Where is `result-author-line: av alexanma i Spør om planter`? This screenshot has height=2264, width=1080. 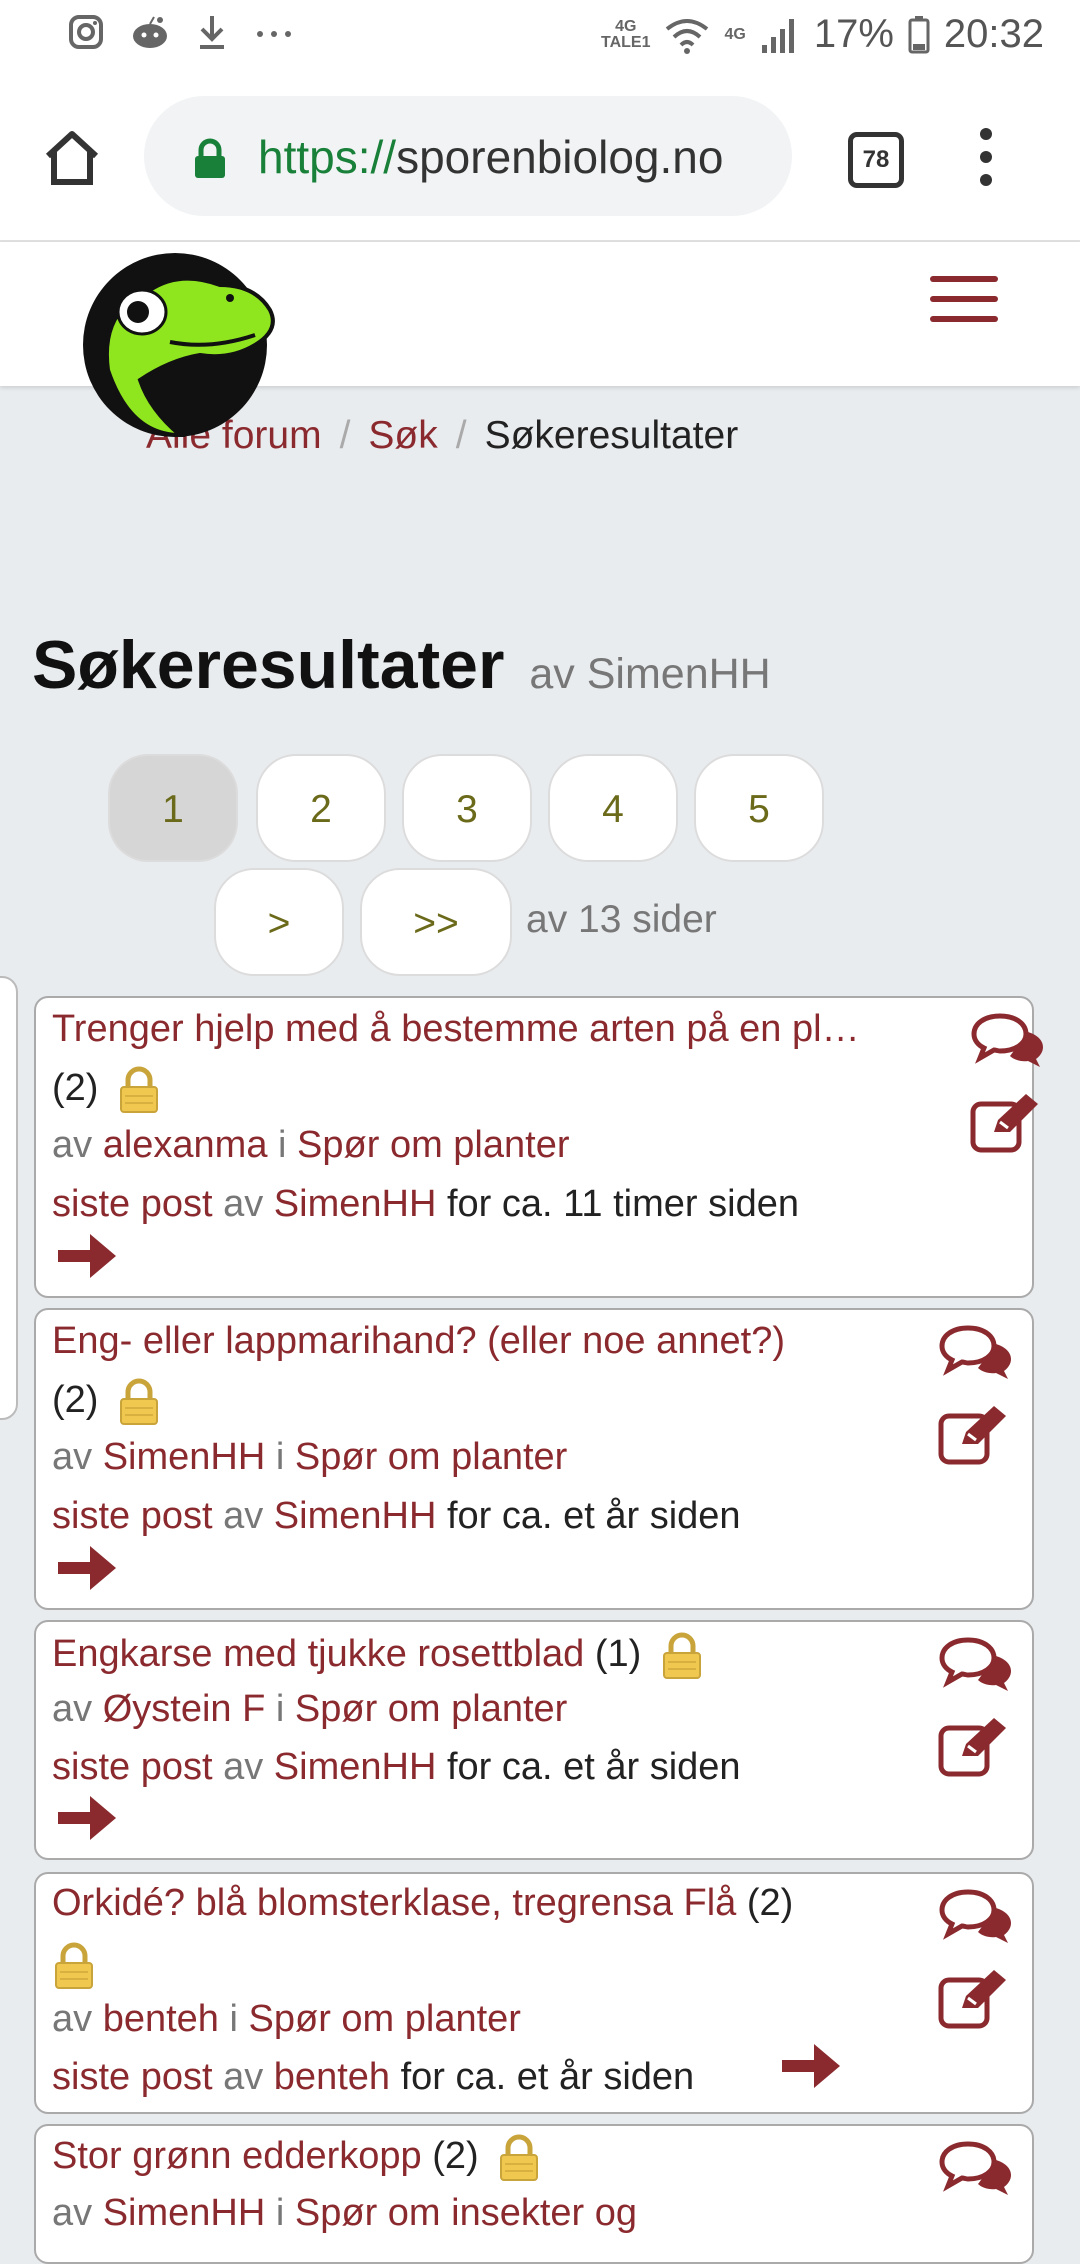
result-author-line: av alexanma i Spør om planter is located at coordinates (311, 1145).